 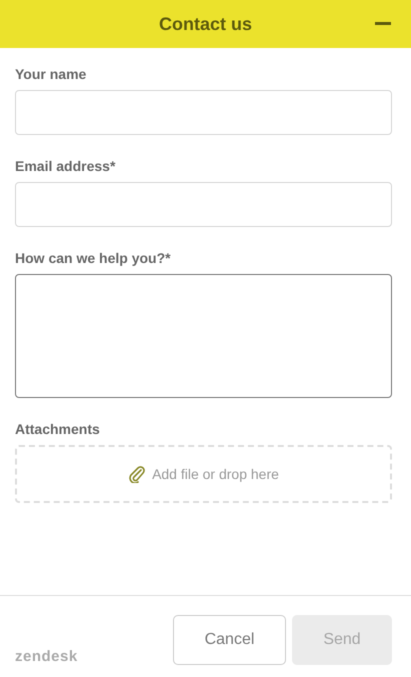 I want to click on file-drop-zone: Add file or drop here, so click(x=203, y=474).